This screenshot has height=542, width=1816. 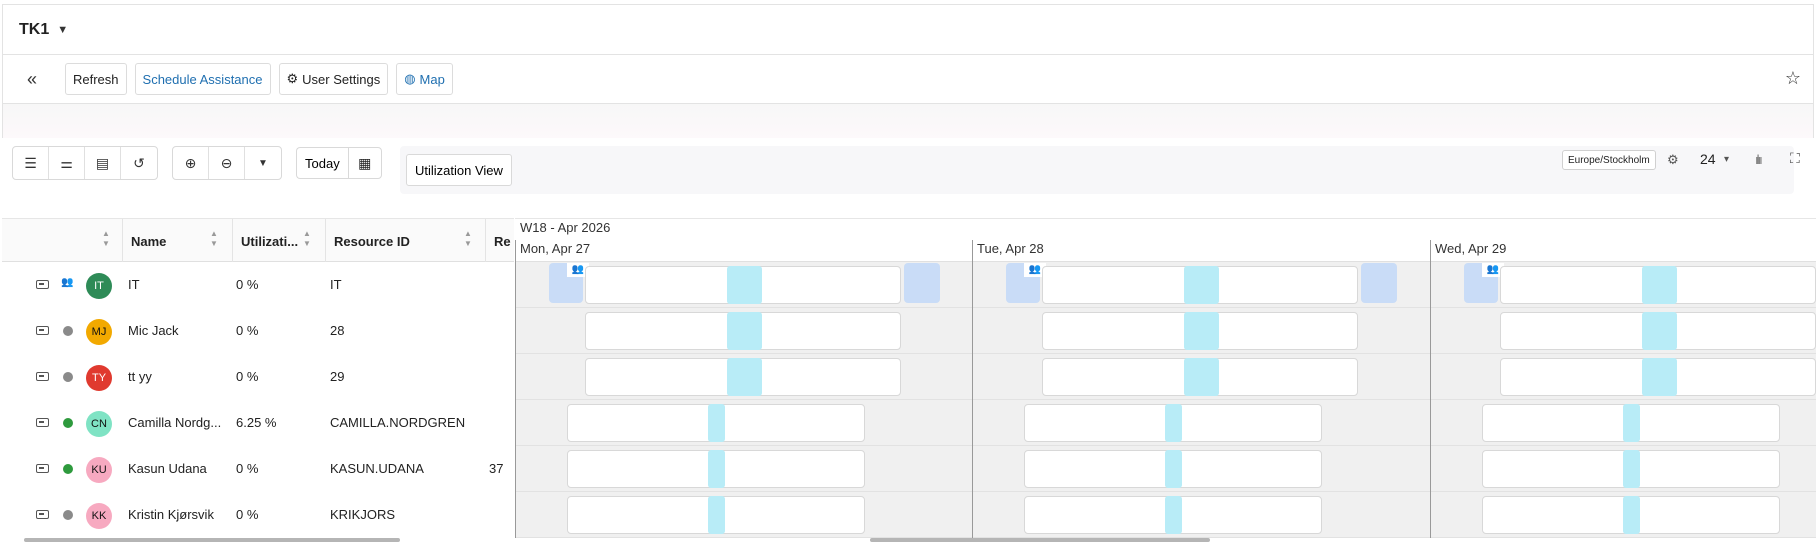 I want to click on app-title: TK1, so click(x=34, y=30).